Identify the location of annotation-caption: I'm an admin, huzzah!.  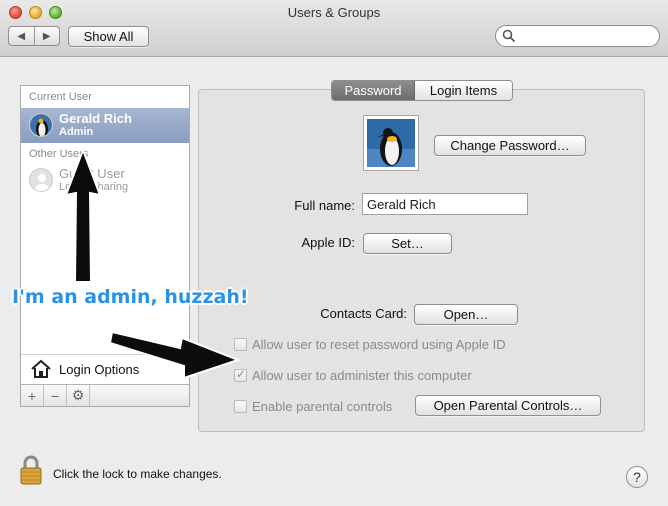
(130, 297).